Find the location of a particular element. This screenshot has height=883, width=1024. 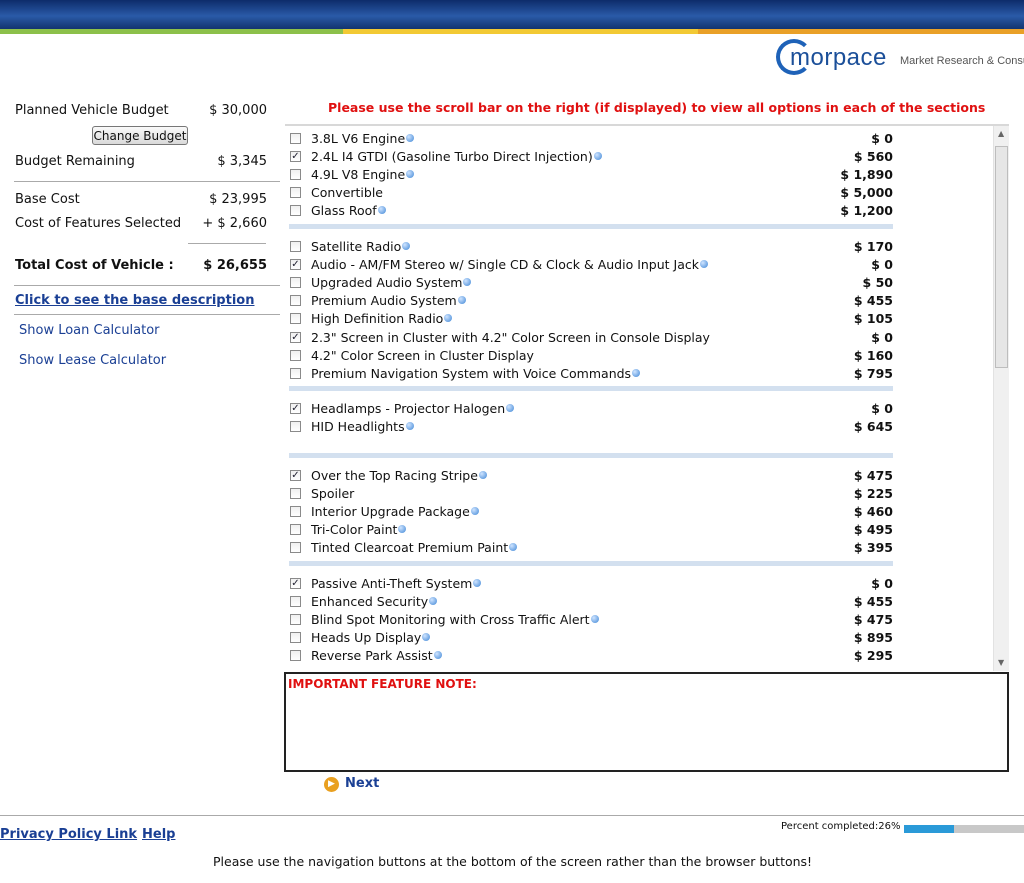

option-price: $ 170 is located at coordinates (873, 246).